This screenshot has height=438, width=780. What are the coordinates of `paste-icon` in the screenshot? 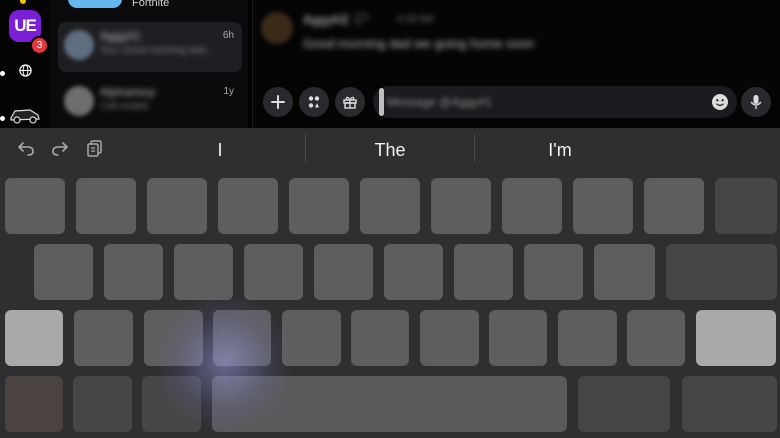 It's located at (95, 148).